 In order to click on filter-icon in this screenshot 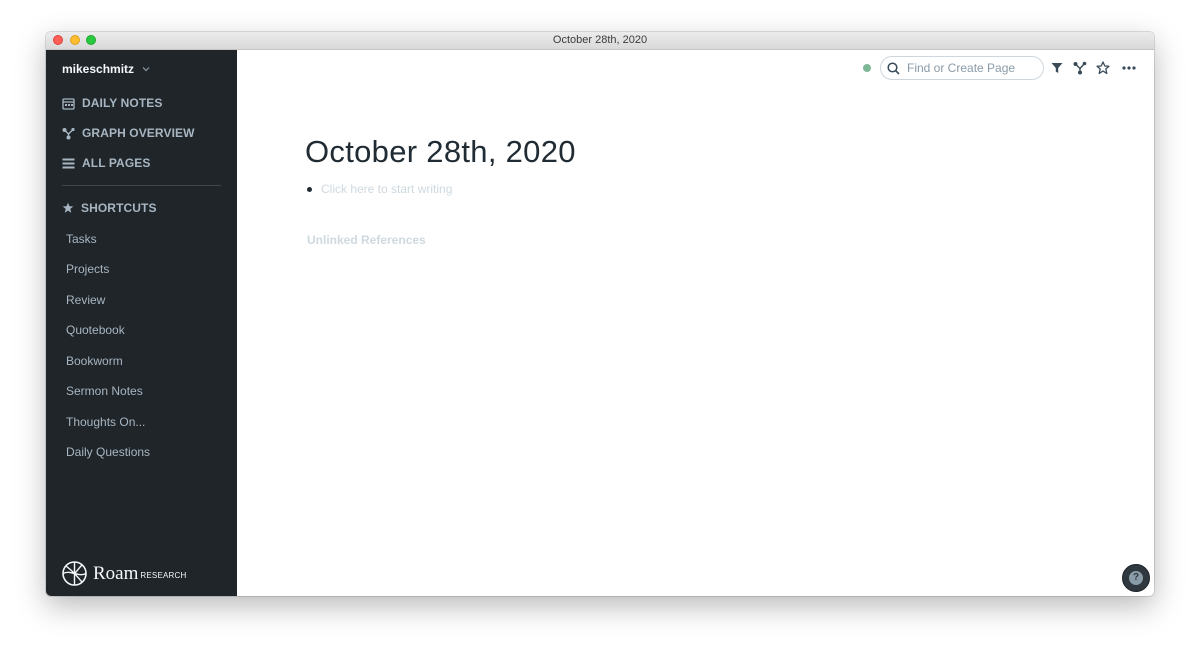, I will do `click(1057, 68)`.